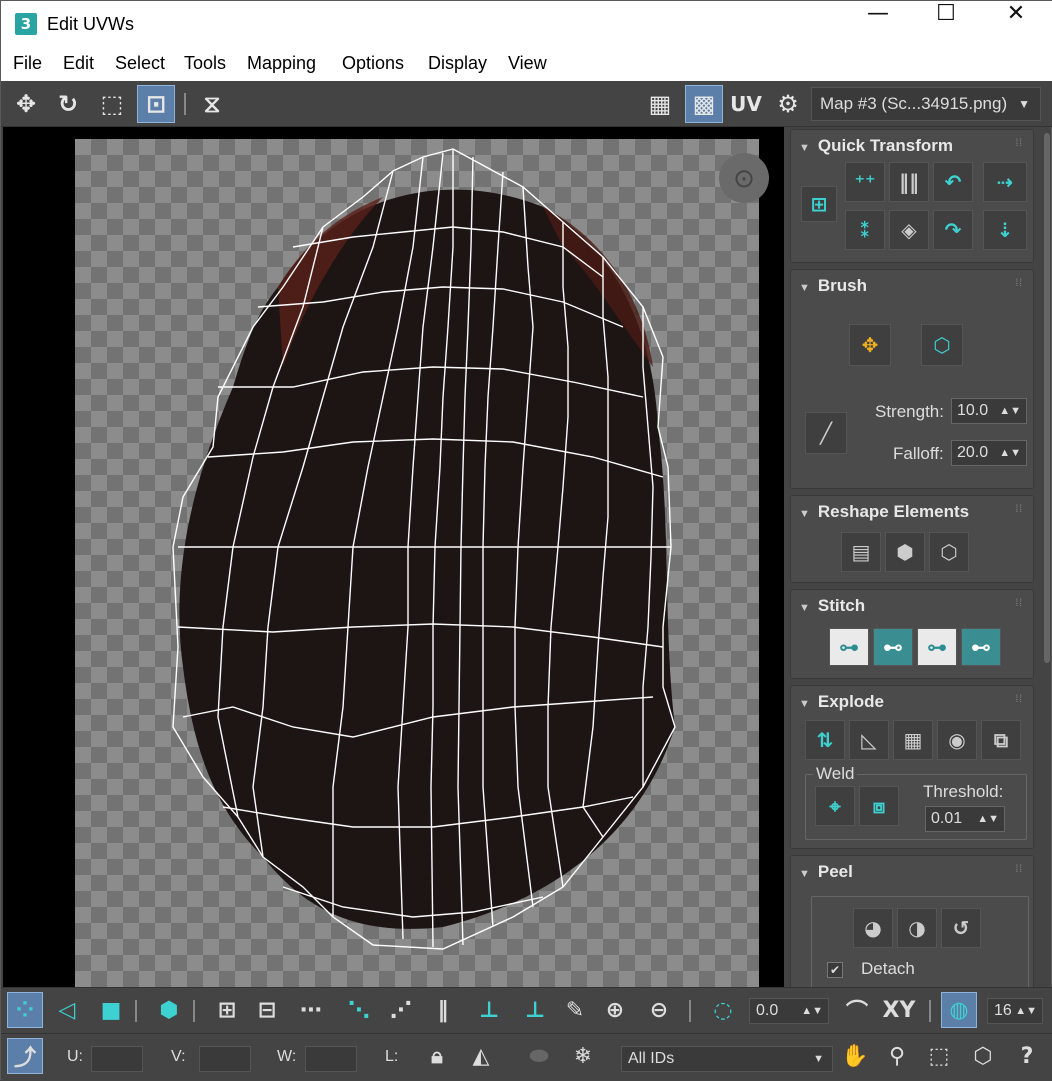 The image size is (1052, 1081). I want to click on checker-pattern-icon: ▩, so click(704, 104).